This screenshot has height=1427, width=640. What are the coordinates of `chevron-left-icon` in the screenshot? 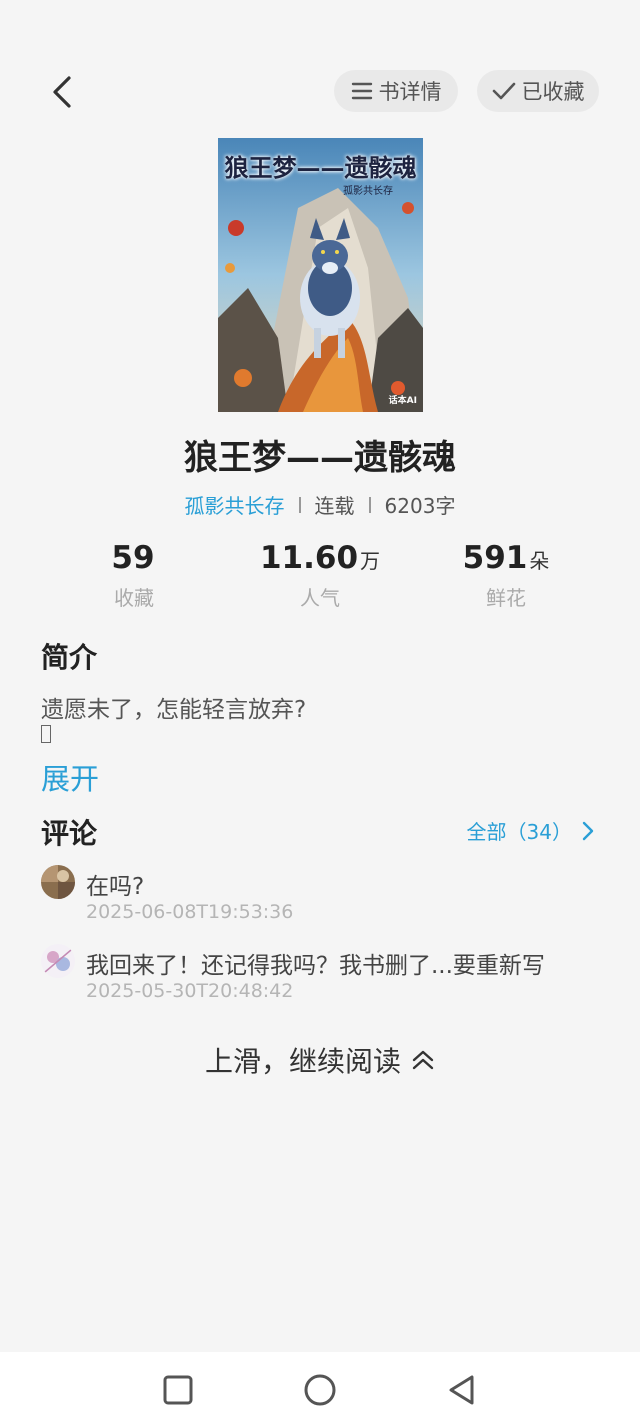 It's located at (62, 92).